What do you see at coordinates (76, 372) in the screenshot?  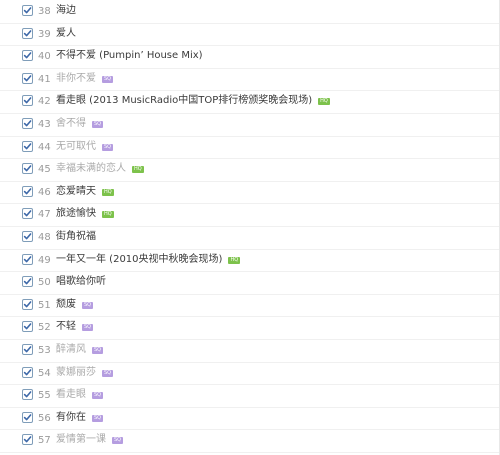 I see `song-title-text: 蒙娜丽莎` at bounding box center [76, 372].